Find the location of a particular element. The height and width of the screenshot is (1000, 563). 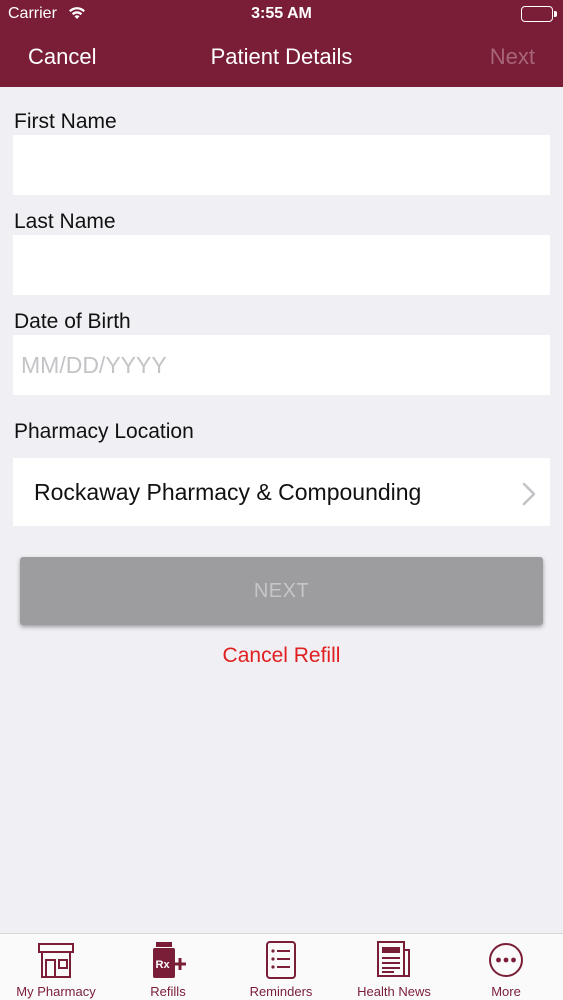

cancel-refill-link: Cancel Refill is located at coordinates (281, 656).